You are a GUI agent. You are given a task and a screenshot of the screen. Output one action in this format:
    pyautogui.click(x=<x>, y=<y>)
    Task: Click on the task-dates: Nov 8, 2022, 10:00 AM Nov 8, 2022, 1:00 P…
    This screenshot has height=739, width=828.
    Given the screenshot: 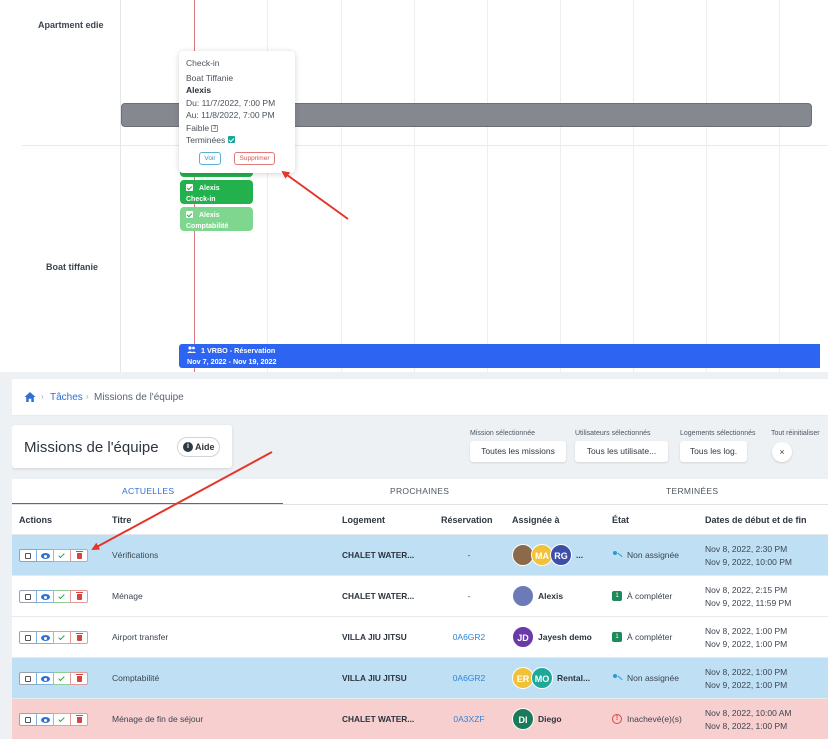 What is the action you would take?
    pyautogui.click(x=748, y=719)
    